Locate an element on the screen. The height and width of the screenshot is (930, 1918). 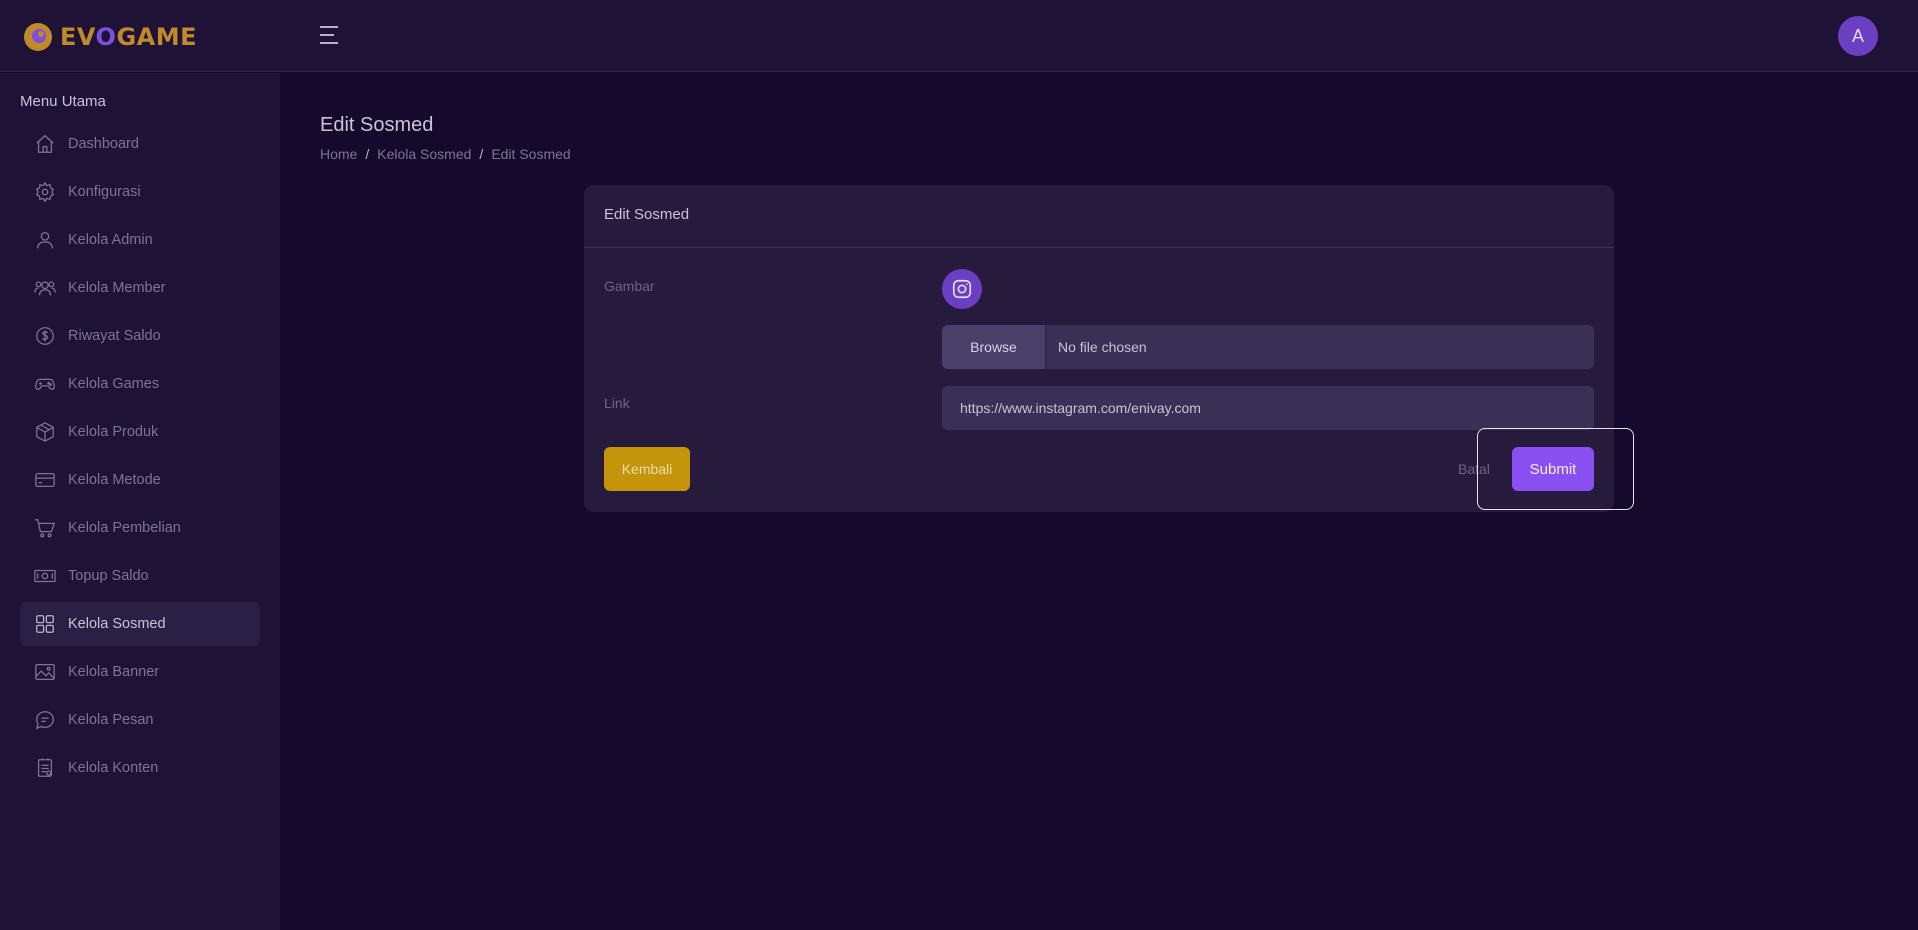
sidebar-item-kelola-member: Kelola Member is located at coordinates (140, 288).